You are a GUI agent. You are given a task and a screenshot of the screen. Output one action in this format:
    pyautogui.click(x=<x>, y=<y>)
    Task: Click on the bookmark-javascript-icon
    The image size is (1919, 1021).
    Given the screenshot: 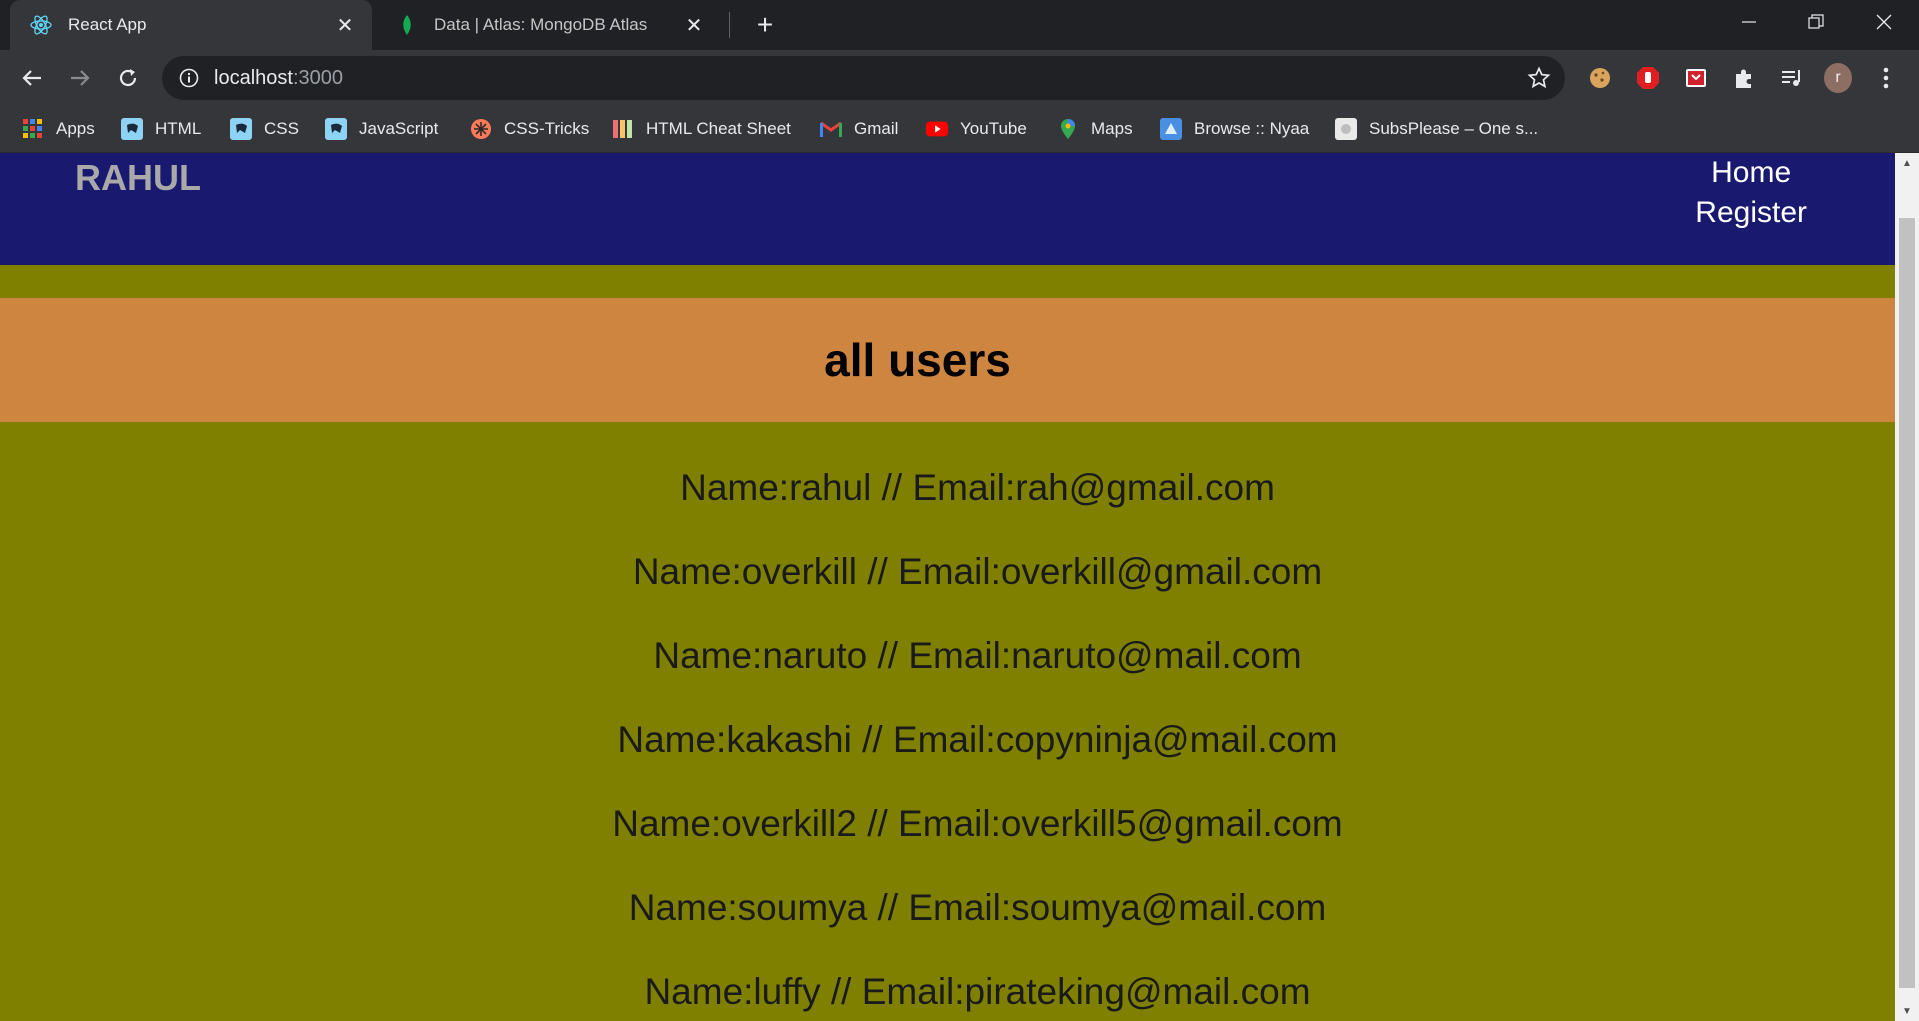 What is the action you would take?
    pyautogui.click(x=336, y=129)
    